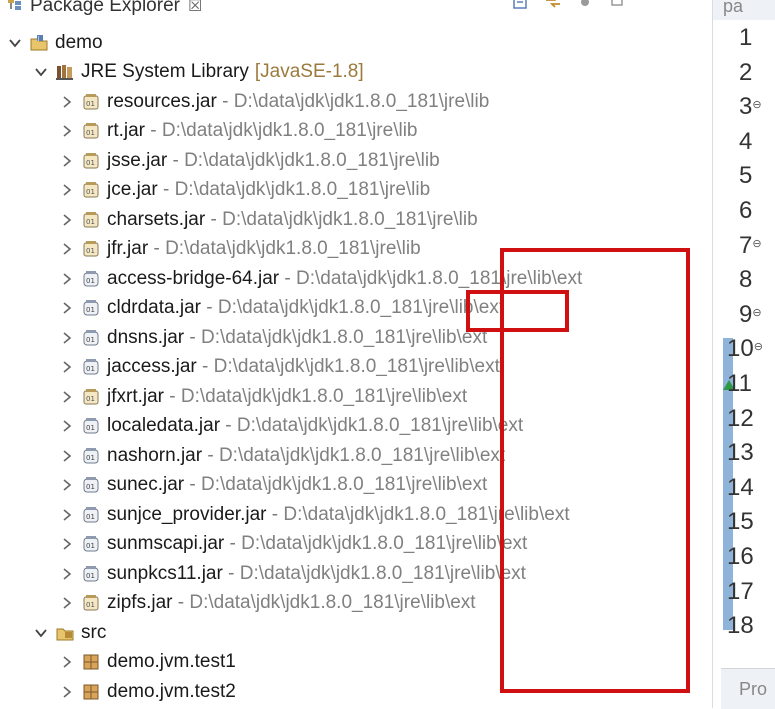 This screenshot has height=709, width=775. What do you see at coordinates (617, 5) in the screenshot?
I see `minimize-view-icon` at bounding box center [617, 5].